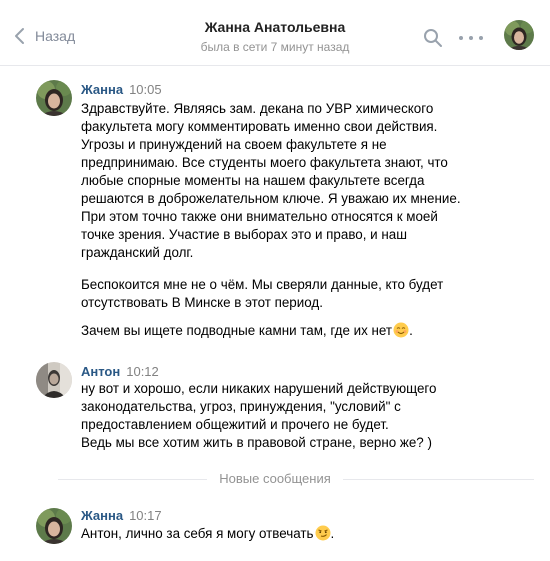 The width and height of the screenshot is (550, 561). What do you see at coordinates (100, 371) in the screenshot?
I see `author-name: Антон` at bounding box center [100, 371].